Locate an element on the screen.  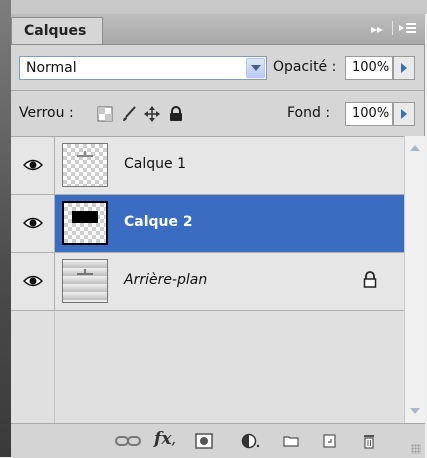
panel-tab-bar: Calques ▸▸ is located at coordinates (218, 29).